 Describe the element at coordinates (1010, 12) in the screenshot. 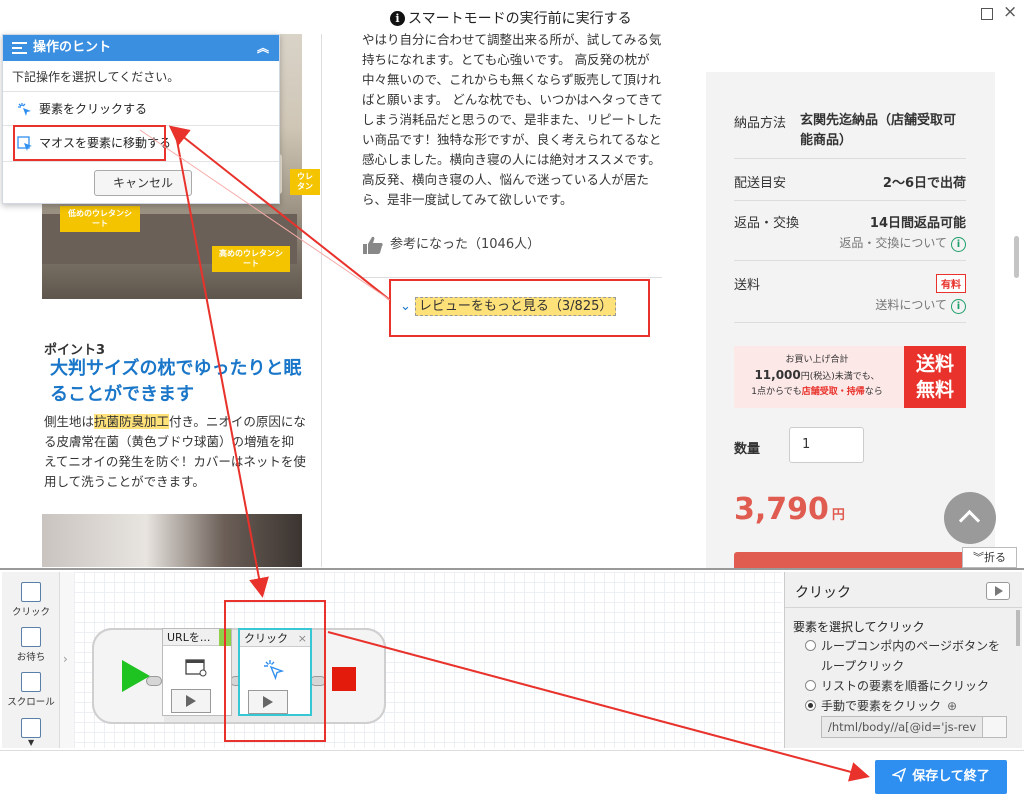

I see `close-button: ×` at that location.